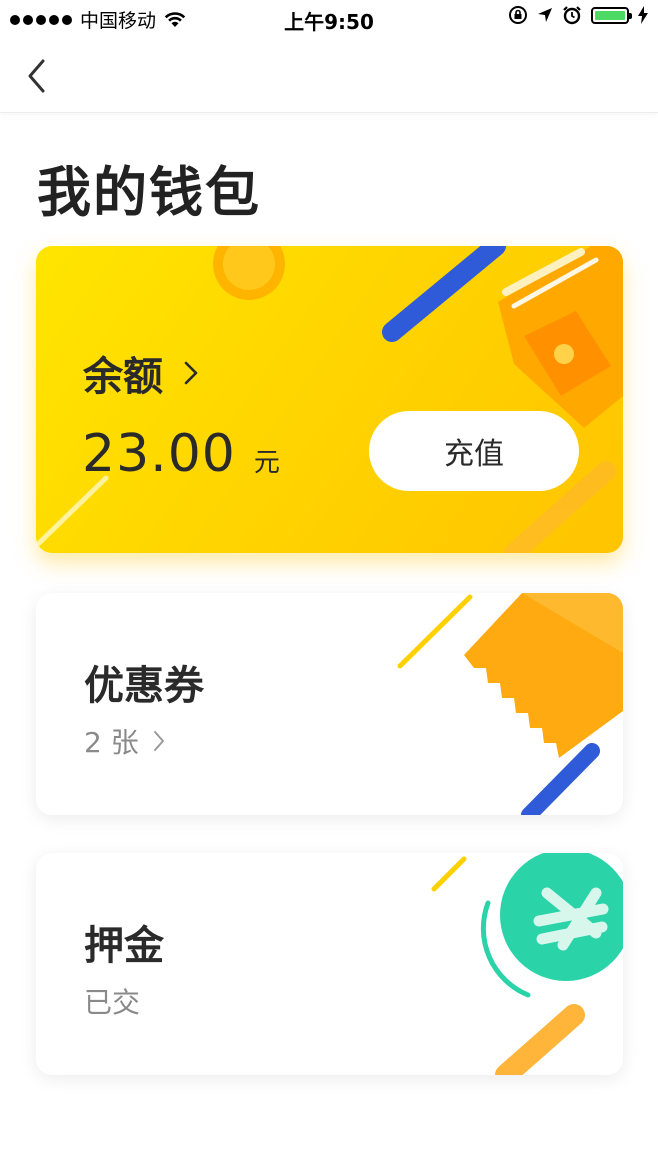  What do you see at coordinates (144, 686) in the screenshot?
I see `coupon-title: 优惠券` at bounding box center [144, 686].